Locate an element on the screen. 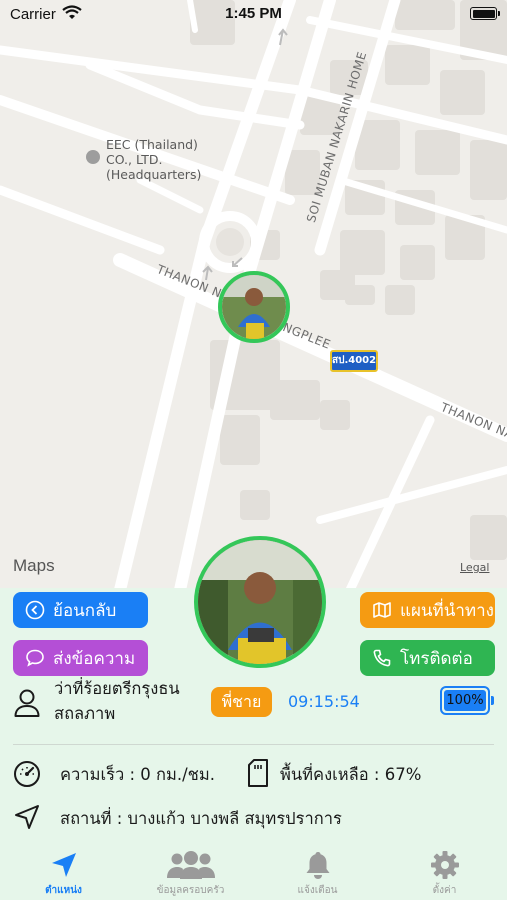 The image size is (507, 900). call-button: โทรติดต่อ is located at coordinates (427, 658).